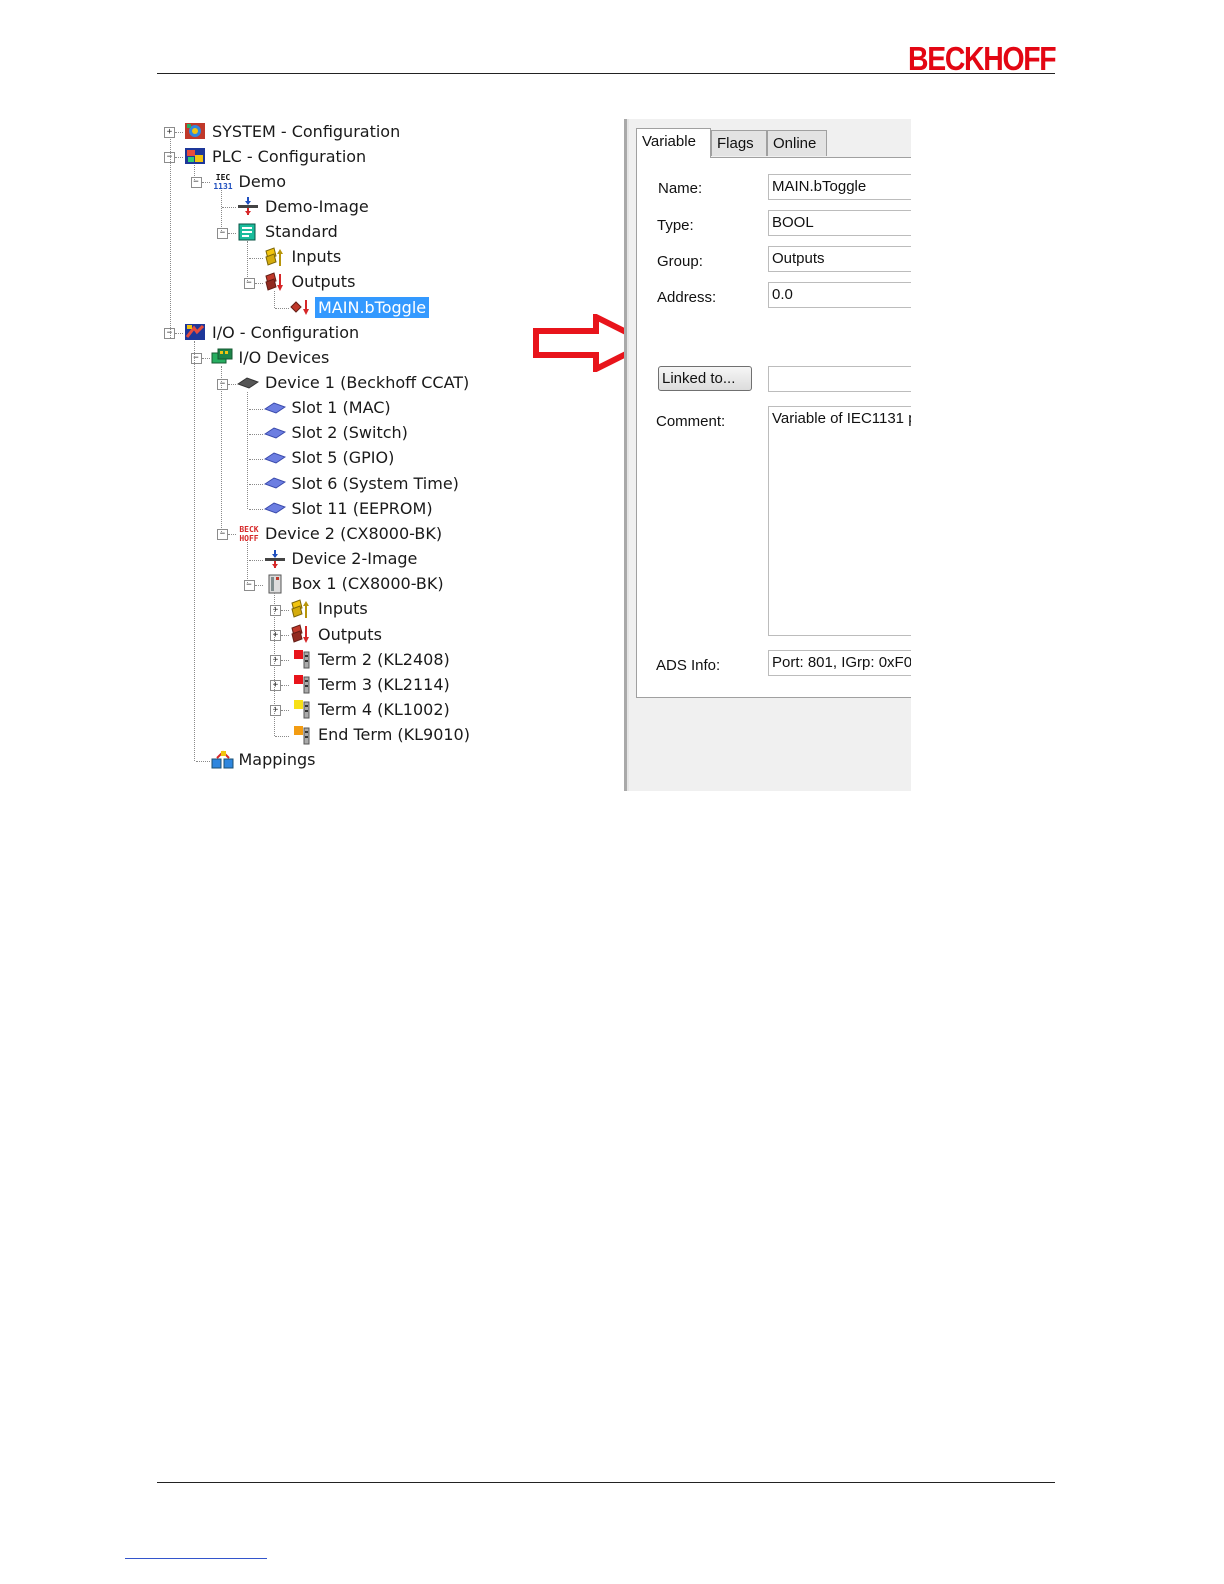  Describe the element at coordinates (839, 521) in the screenshot. I see `comment-field: Variable of IEC1131 p` at that location.